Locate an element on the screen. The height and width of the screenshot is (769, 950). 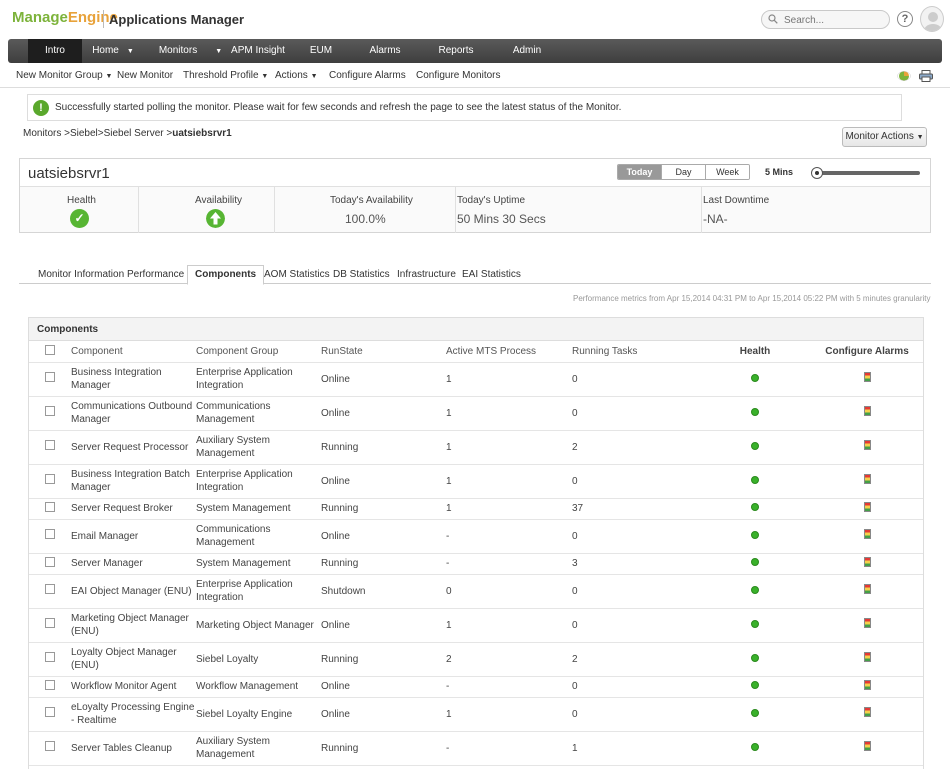
component-group: Communications Management is located at coordinates (258, 413).